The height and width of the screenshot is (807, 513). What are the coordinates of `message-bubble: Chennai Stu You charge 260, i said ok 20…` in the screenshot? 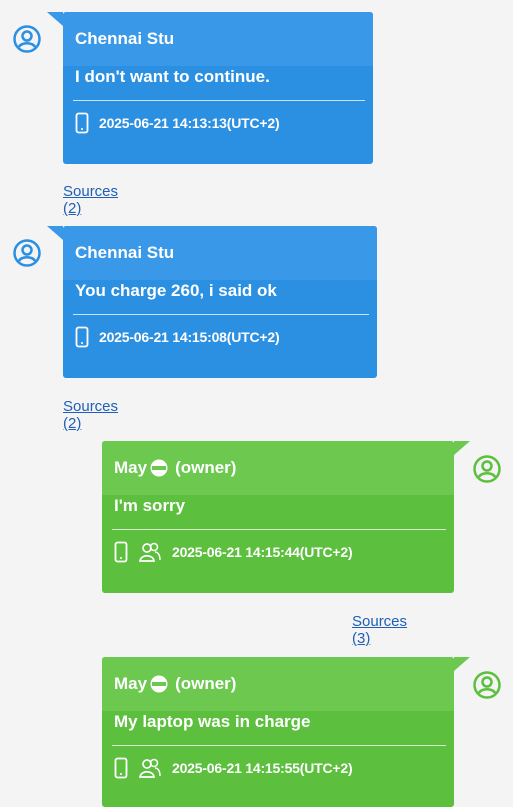 It's located at (212, 302).